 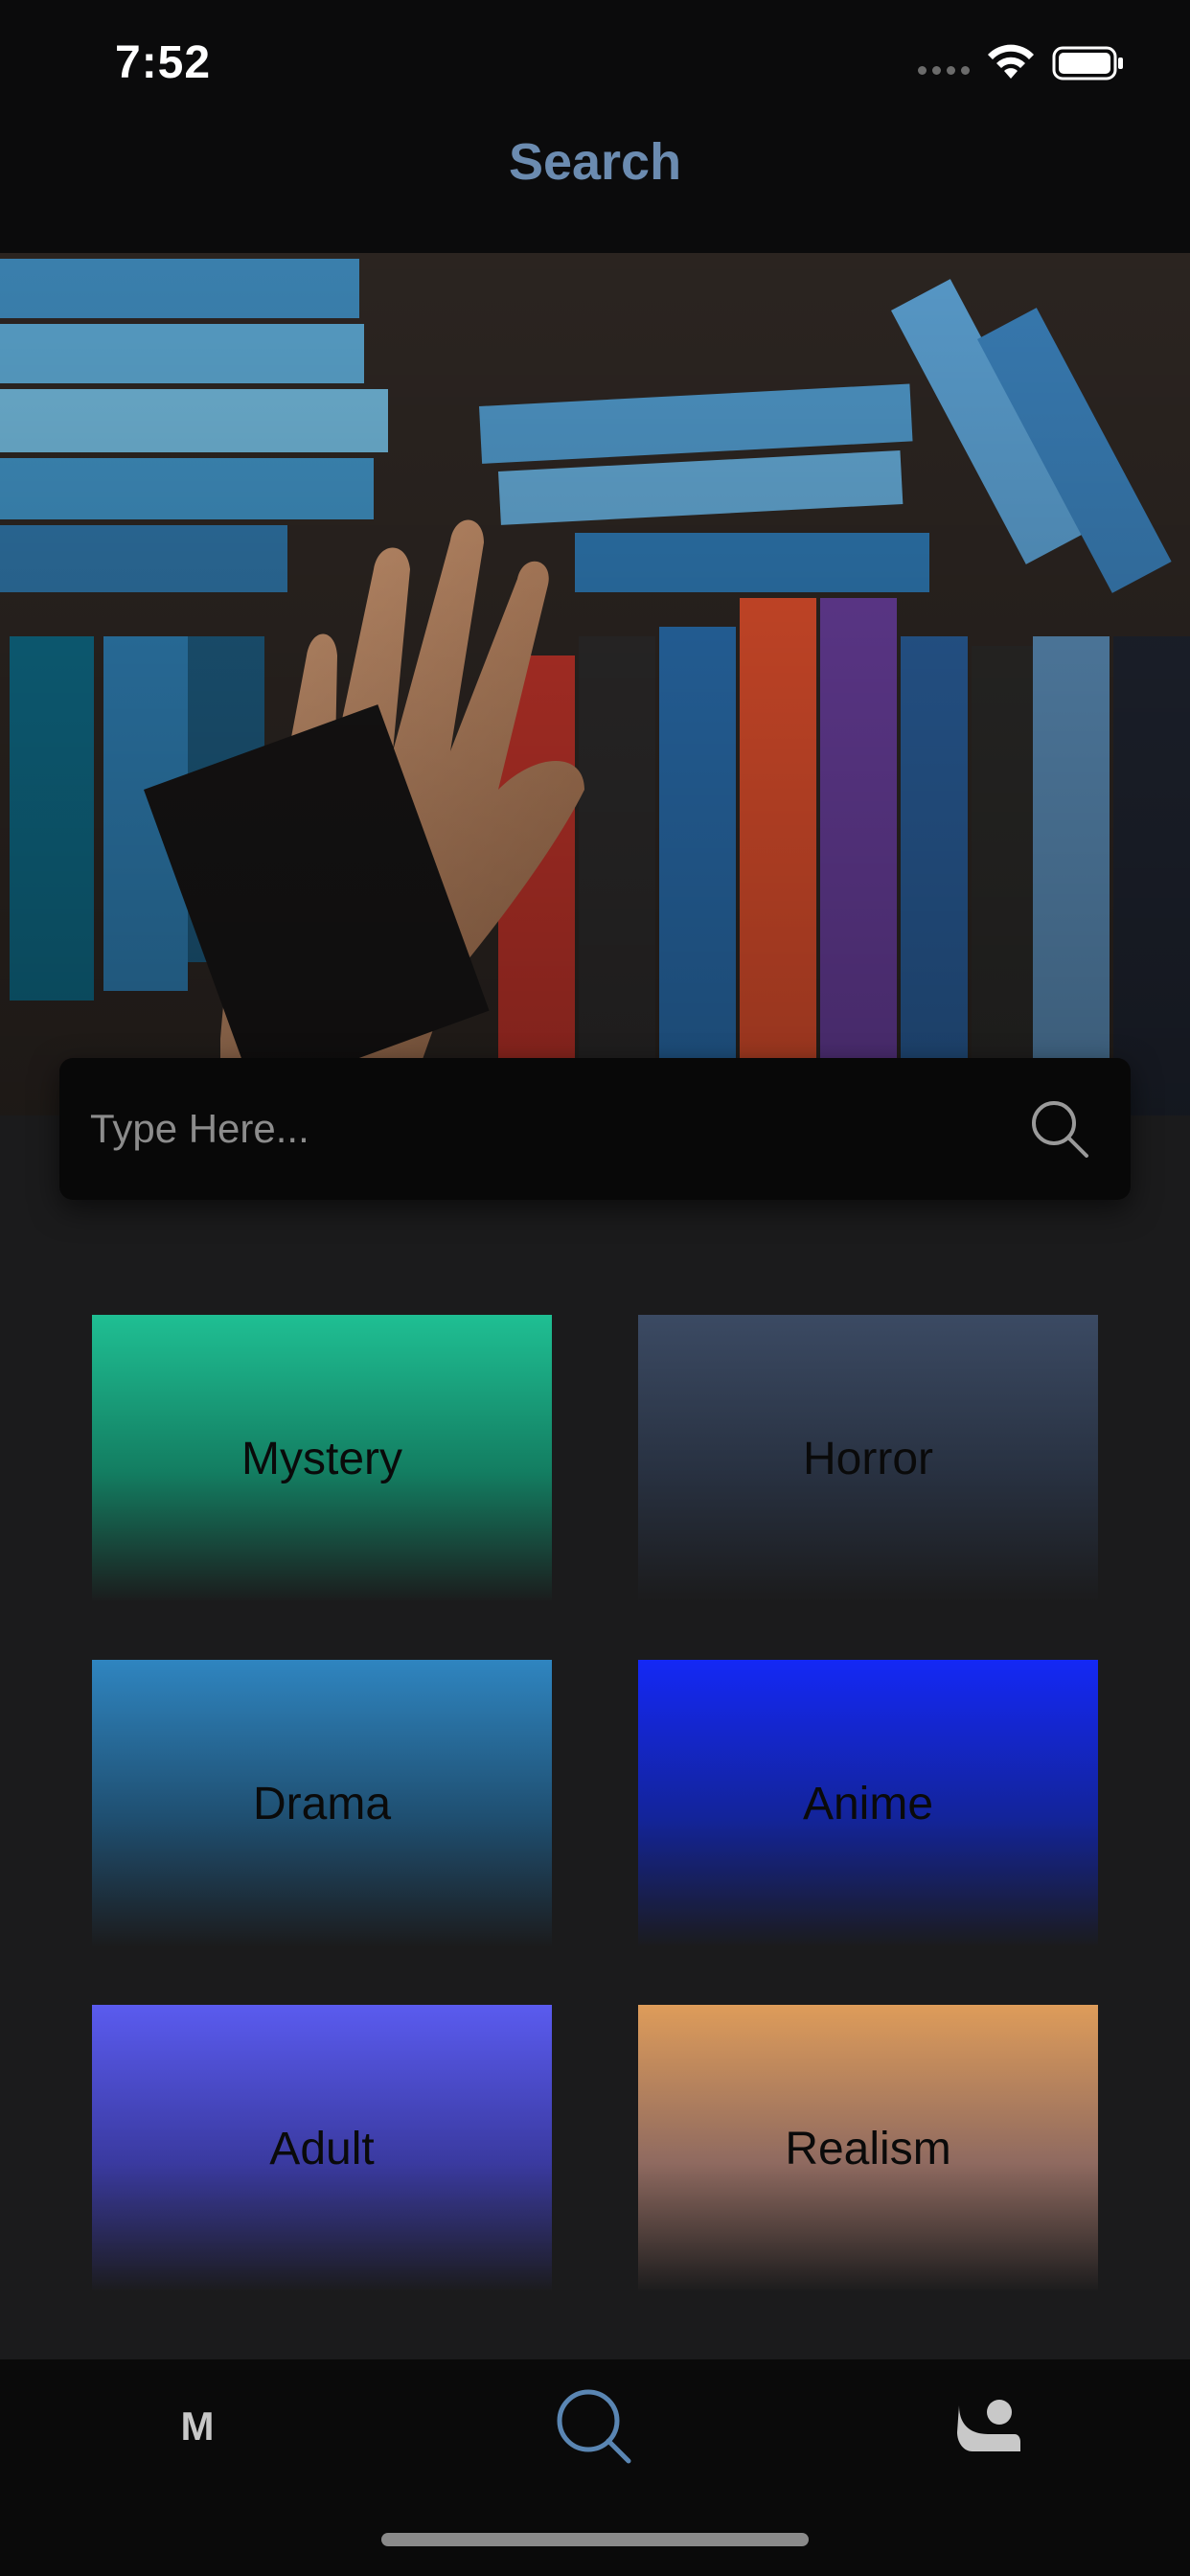 I want to click on tab-home: M, so click(x=198, y=2426).